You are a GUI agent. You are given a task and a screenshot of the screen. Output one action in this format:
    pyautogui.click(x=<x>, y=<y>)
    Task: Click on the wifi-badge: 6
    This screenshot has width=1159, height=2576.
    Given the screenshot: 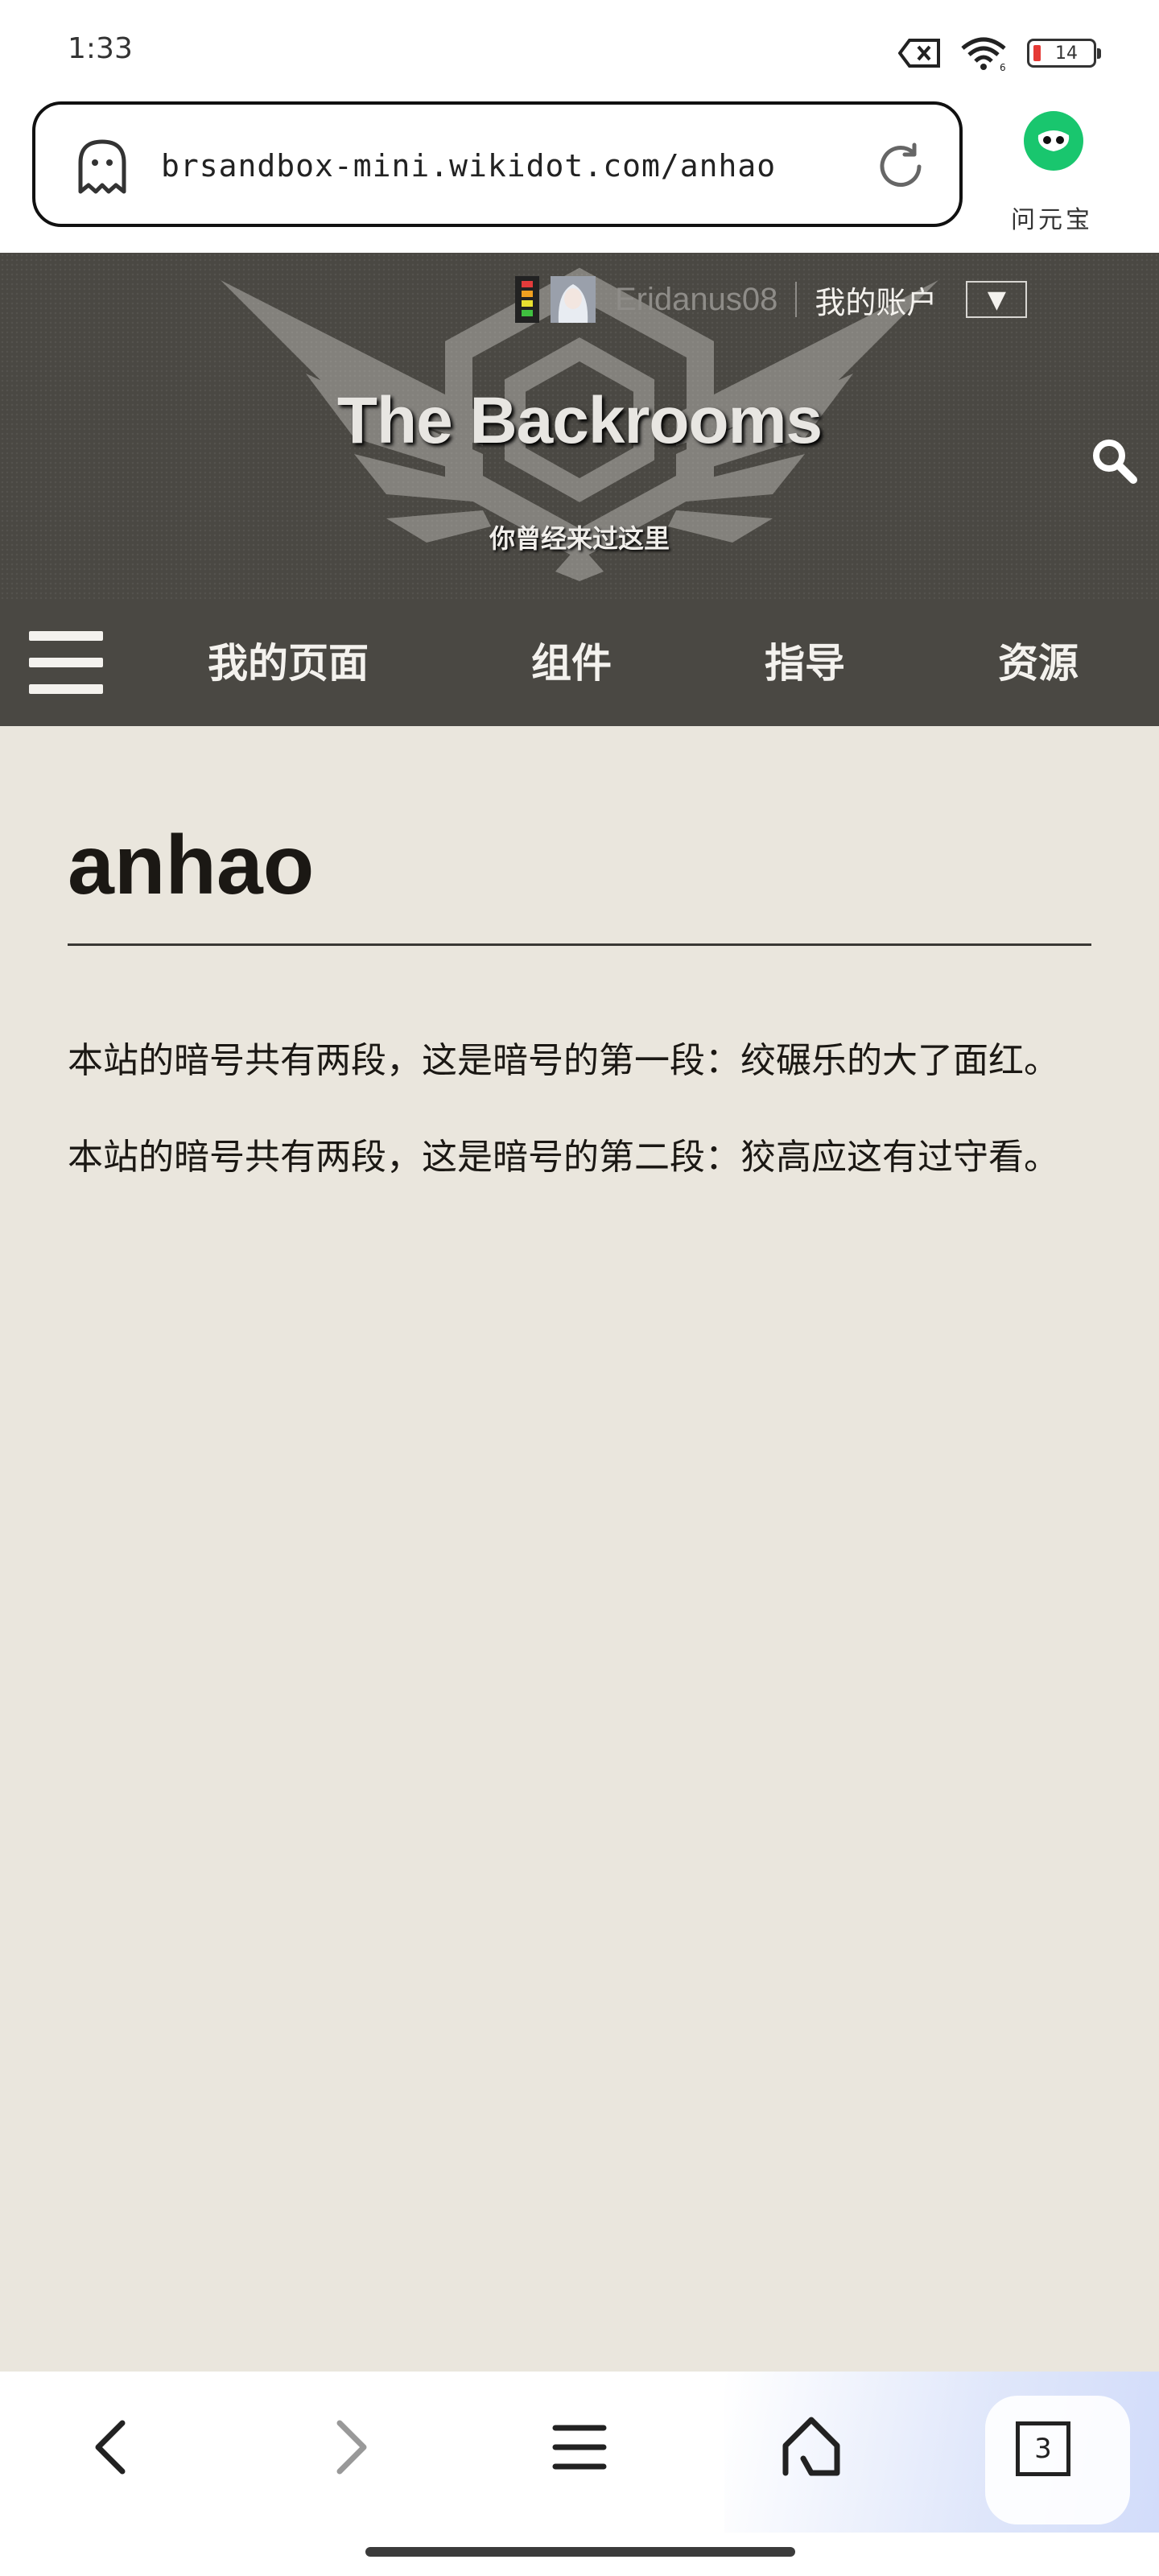 What is the action you would take?
    pyautogui.click(x=1003, y=66)
    